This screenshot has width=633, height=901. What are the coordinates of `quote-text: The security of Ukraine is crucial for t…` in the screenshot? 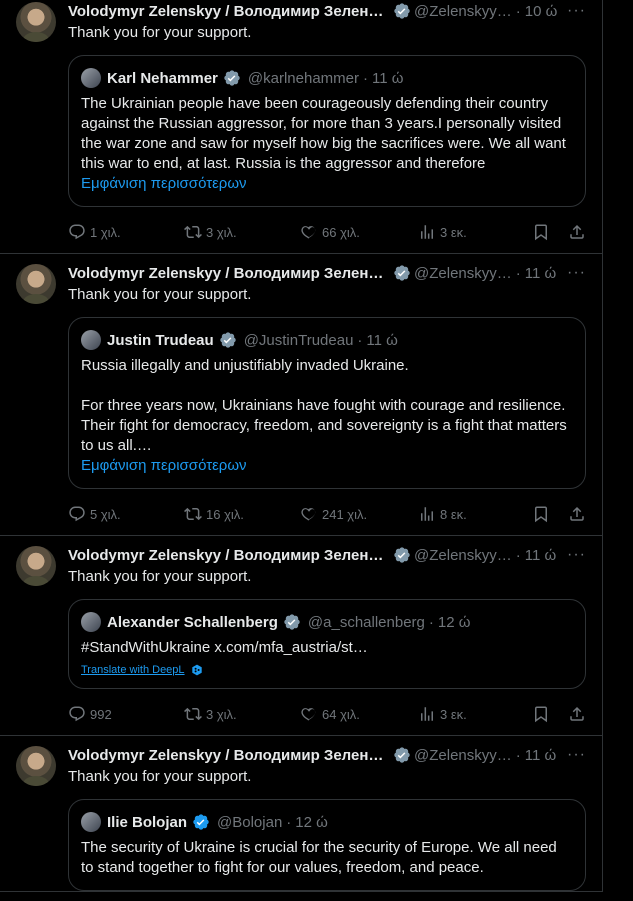 It's located at (319, 857).